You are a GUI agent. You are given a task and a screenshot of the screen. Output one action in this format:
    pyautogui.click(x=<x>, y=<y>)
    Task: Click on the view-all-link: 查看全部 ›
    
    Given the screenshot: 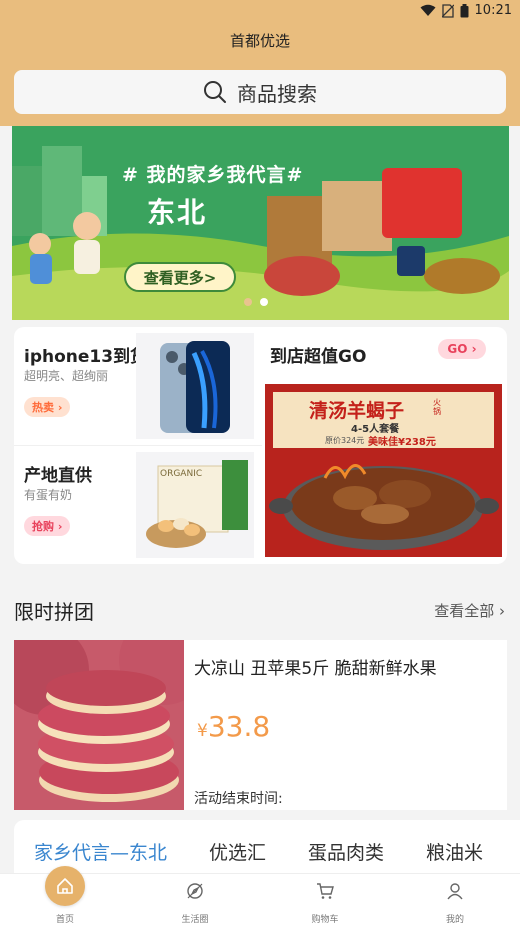 What is the action you would take?
    pyautogui.click(x=469, y=610)
    